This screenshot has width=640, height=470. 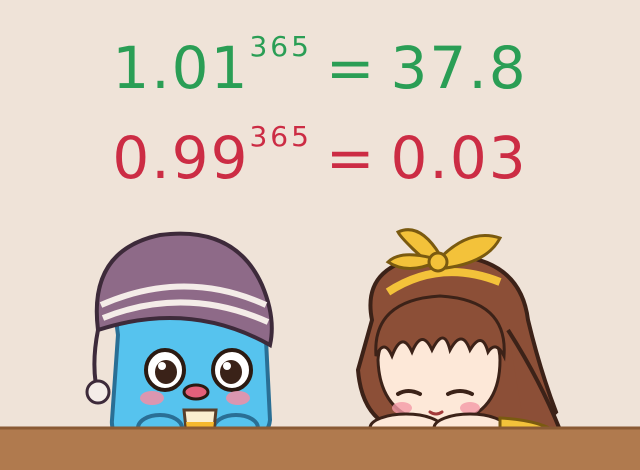 What do you see at coordinates (320, 449) in the screenshot?
I see `table-surface` at bounding box center [320, 449].